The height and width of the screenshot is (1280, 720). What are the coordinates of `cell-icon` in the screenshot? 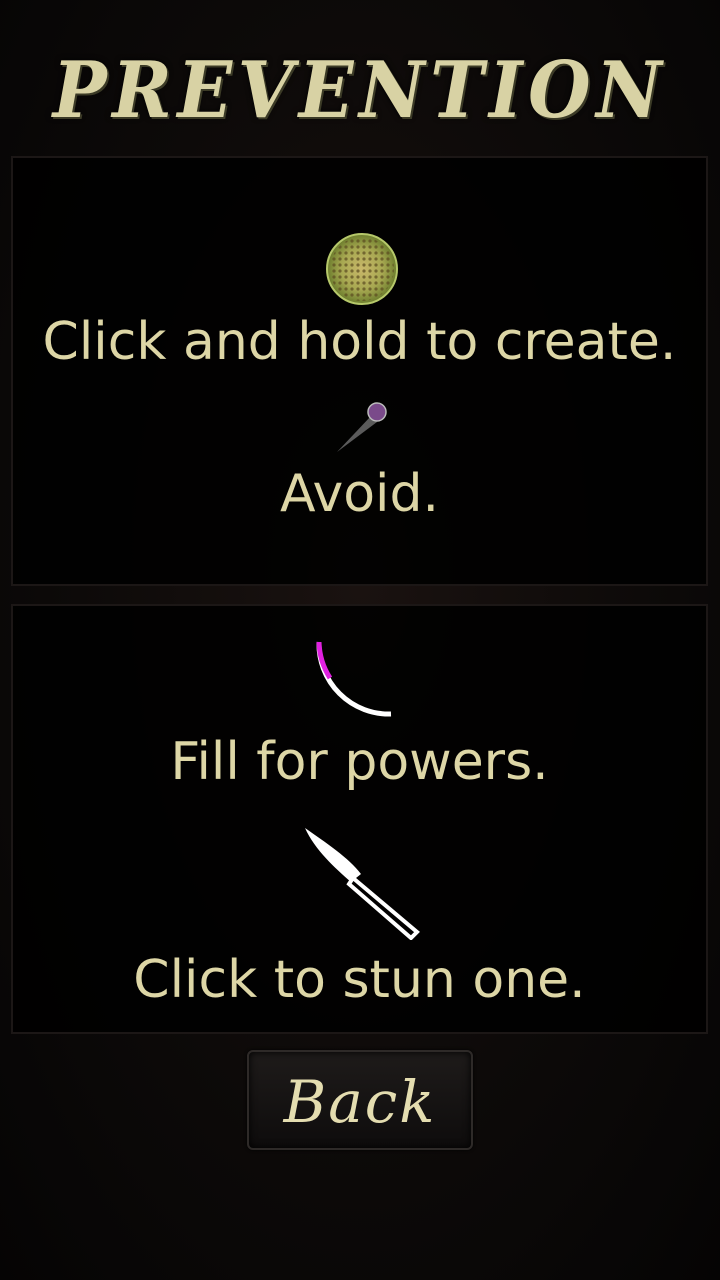 It's located at (362, 269).